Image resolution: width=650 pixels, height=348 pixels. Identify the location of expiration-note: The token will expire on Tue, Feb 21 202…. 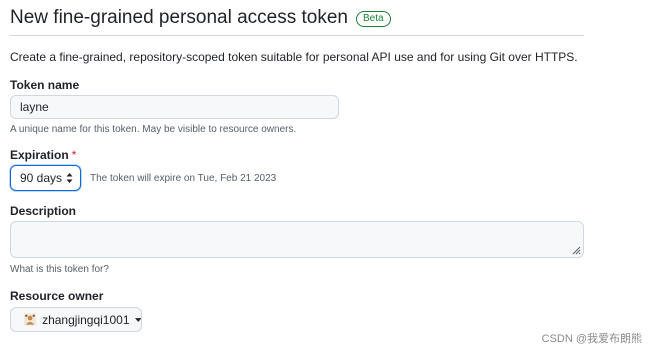
(183, 178).